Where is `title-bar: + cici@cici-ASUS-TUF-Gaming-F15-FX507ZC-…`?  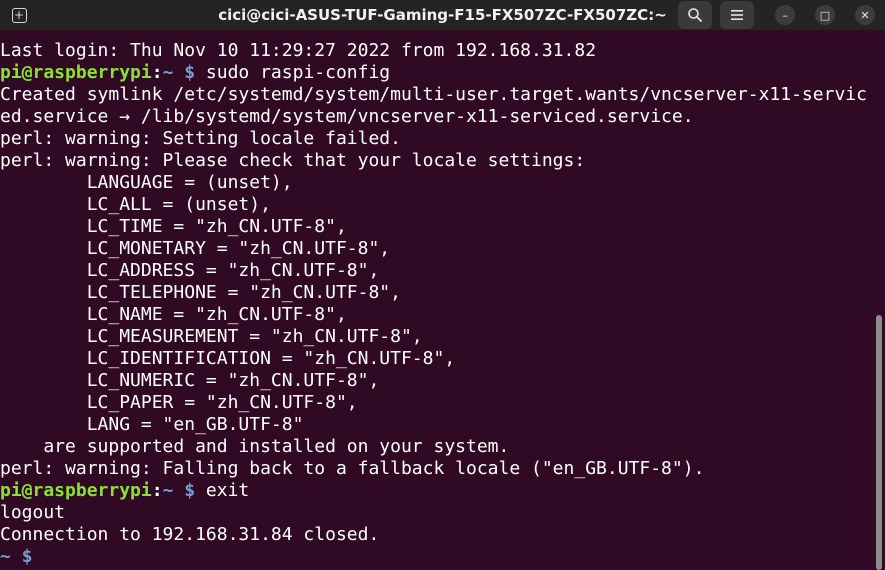
title-bar: + cici@cici-ASUS-TUF-Gaming-F15-FX507ZC-… is located at coordinates (442, 15).